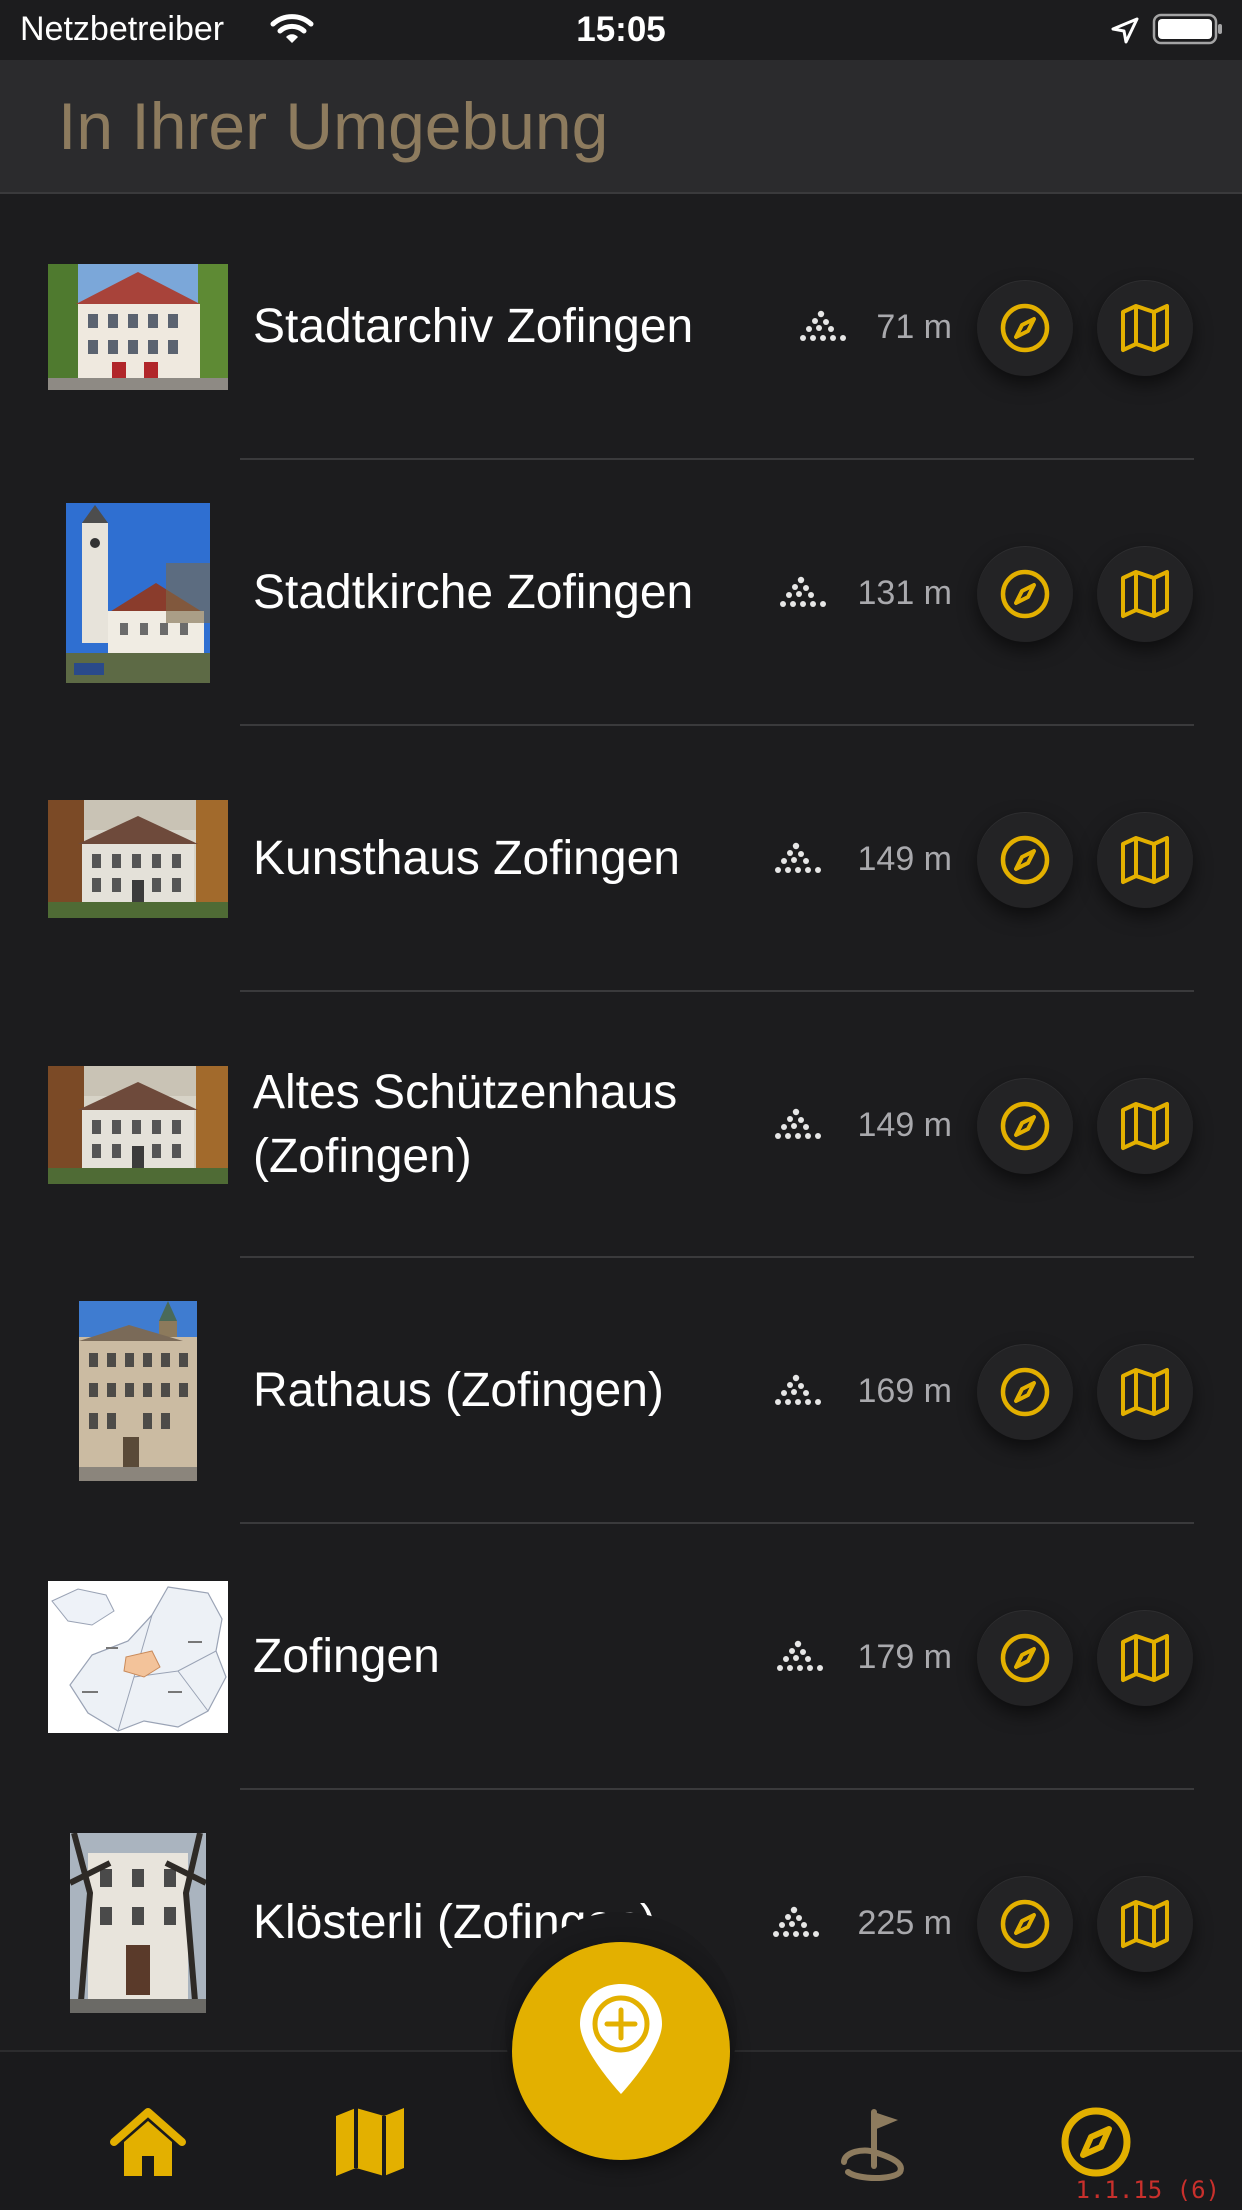  I want to click on place-title: Stadtarchiv Zofingen, so click(473, 326).